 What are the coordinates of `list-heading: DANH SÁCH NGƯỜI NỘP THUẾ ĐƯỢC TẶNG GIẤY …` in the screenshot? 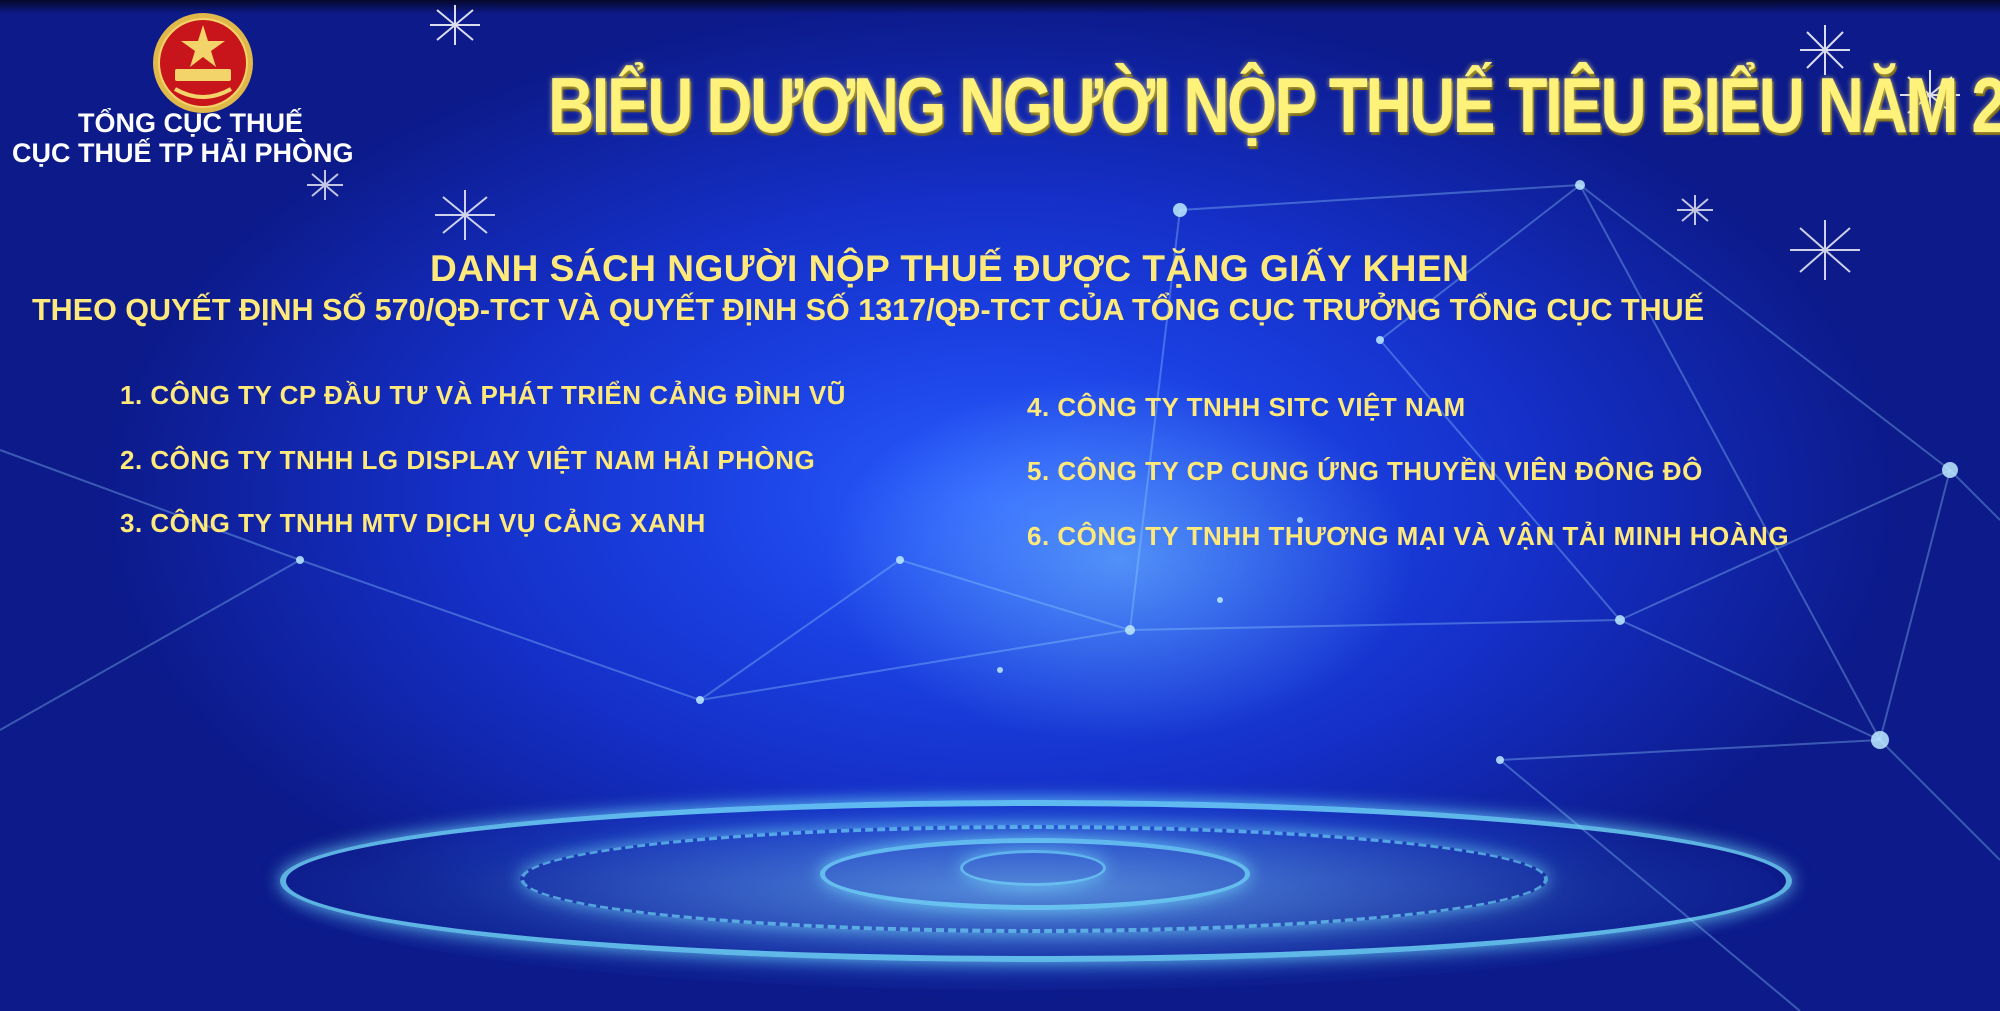 It's located at (950, 268).